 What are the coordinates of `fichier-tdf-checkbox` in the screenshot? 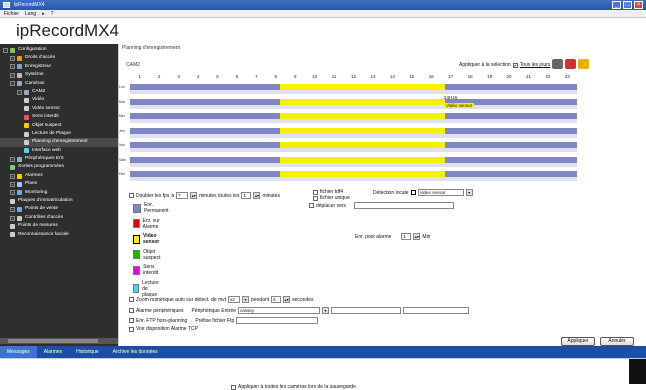 It's located at (315, 192).